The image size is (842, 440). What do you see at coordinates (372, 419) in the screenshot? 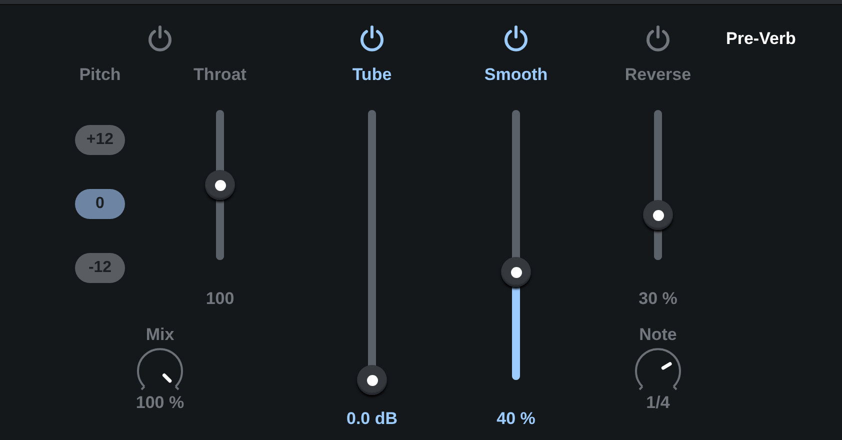
I see `value-readout: 0.0 dB` at bounding box center [372, 419].